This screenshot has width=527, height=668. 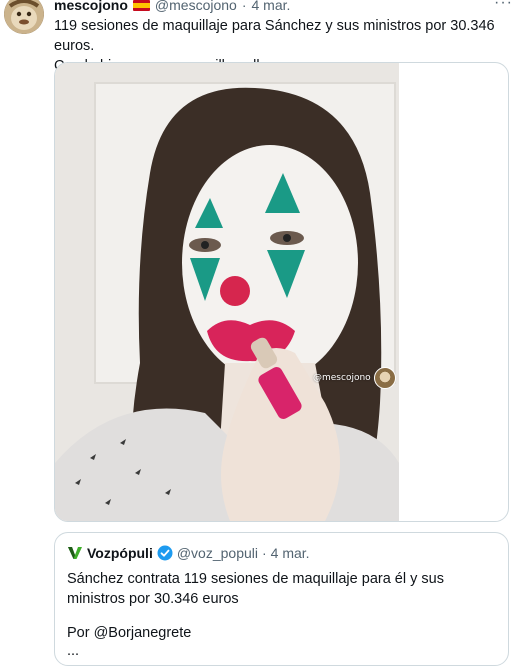 What do you see at coordinates (129, 633) in the screenshot?
I see `quoted-tweet-byline: Por @Borjanegrete` at bounding box center [129, 633].